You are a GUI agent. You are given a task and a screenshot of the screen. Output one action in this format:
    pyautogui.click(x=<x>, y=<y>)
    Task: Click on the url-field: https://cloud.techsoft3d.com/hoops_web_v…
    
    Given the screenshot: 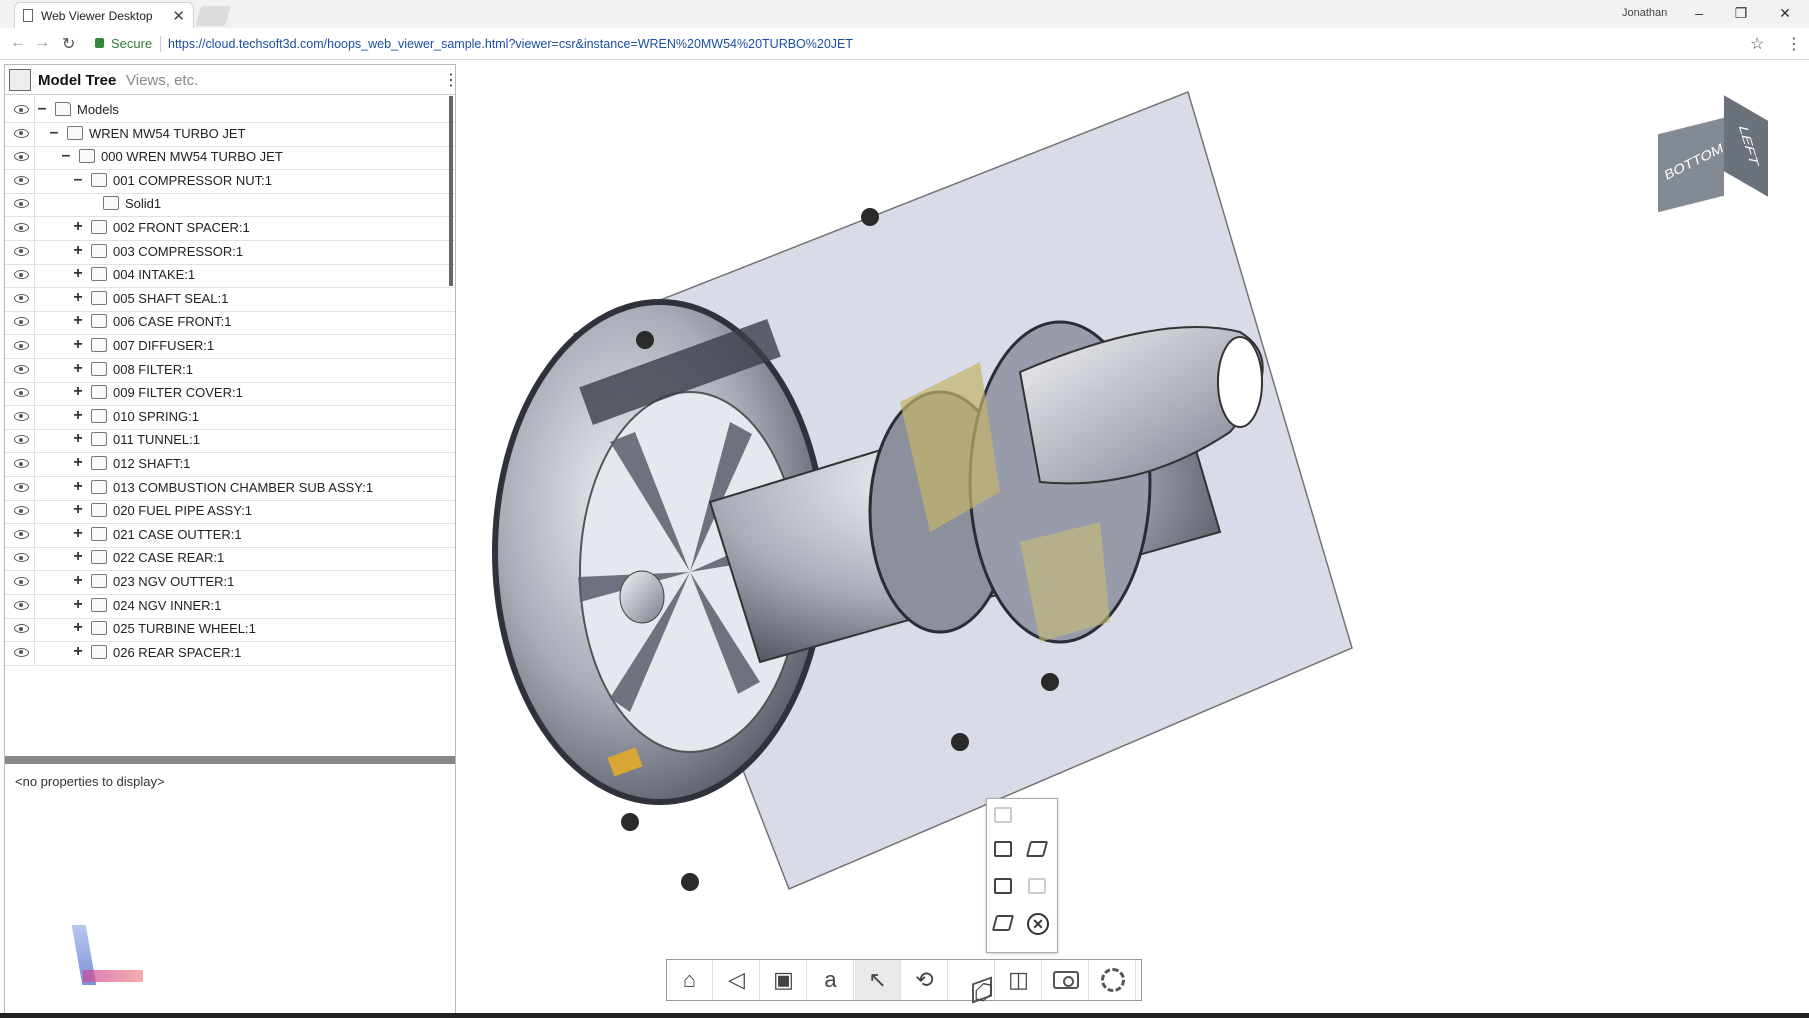 What is the action you would take?
    pyautogui.click(x=510, y=44)
    